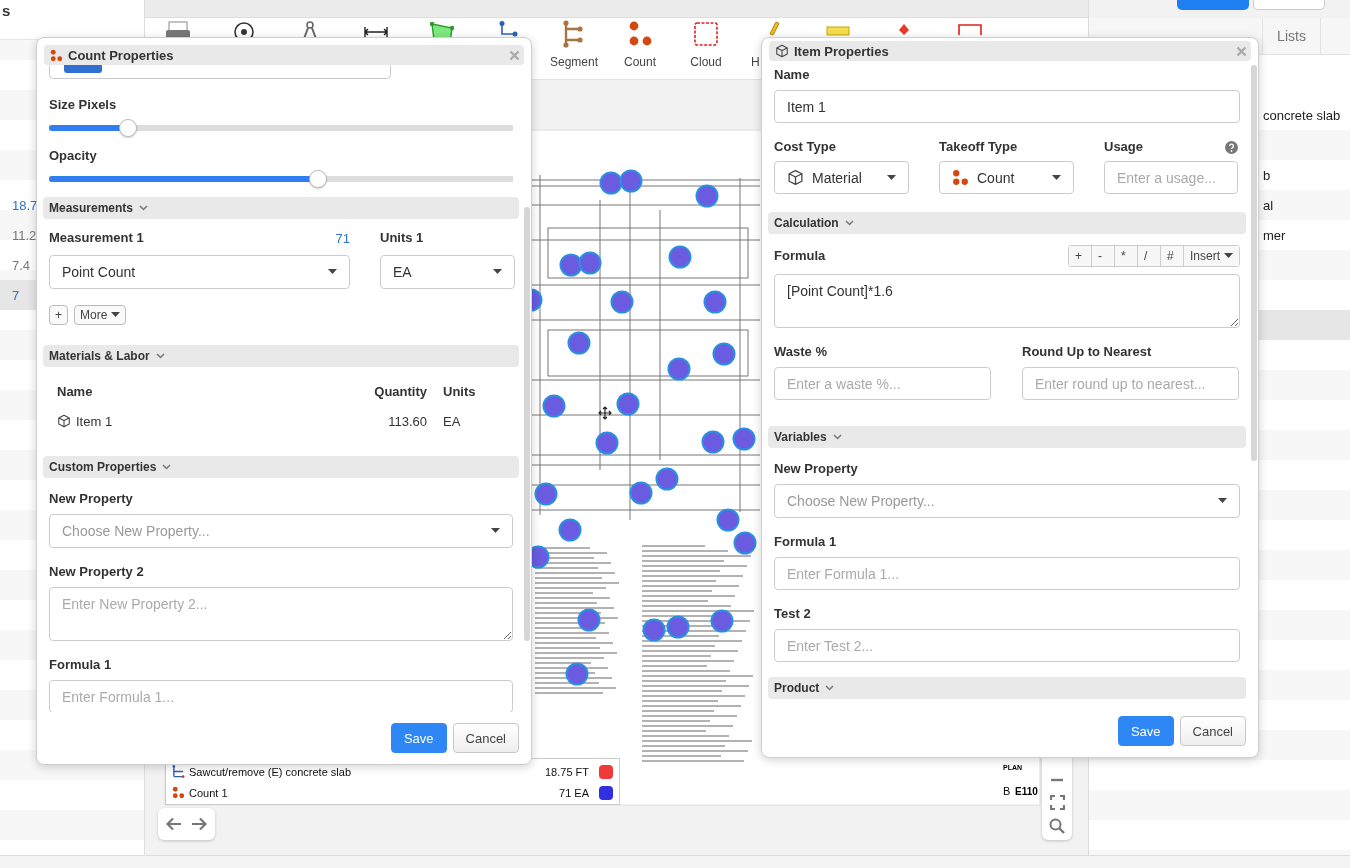 This screenshot has width=1350, height=868. Describe the element at coordinates (270, 771) in the screenshot. I see `legend-label: Sawcut/remove (E) concrete slab` at that location.